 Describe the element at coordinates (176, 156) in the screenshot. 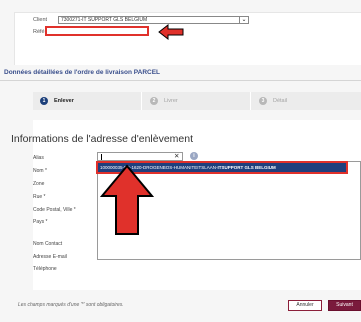

I see `clear-icon: ✕` at that location.